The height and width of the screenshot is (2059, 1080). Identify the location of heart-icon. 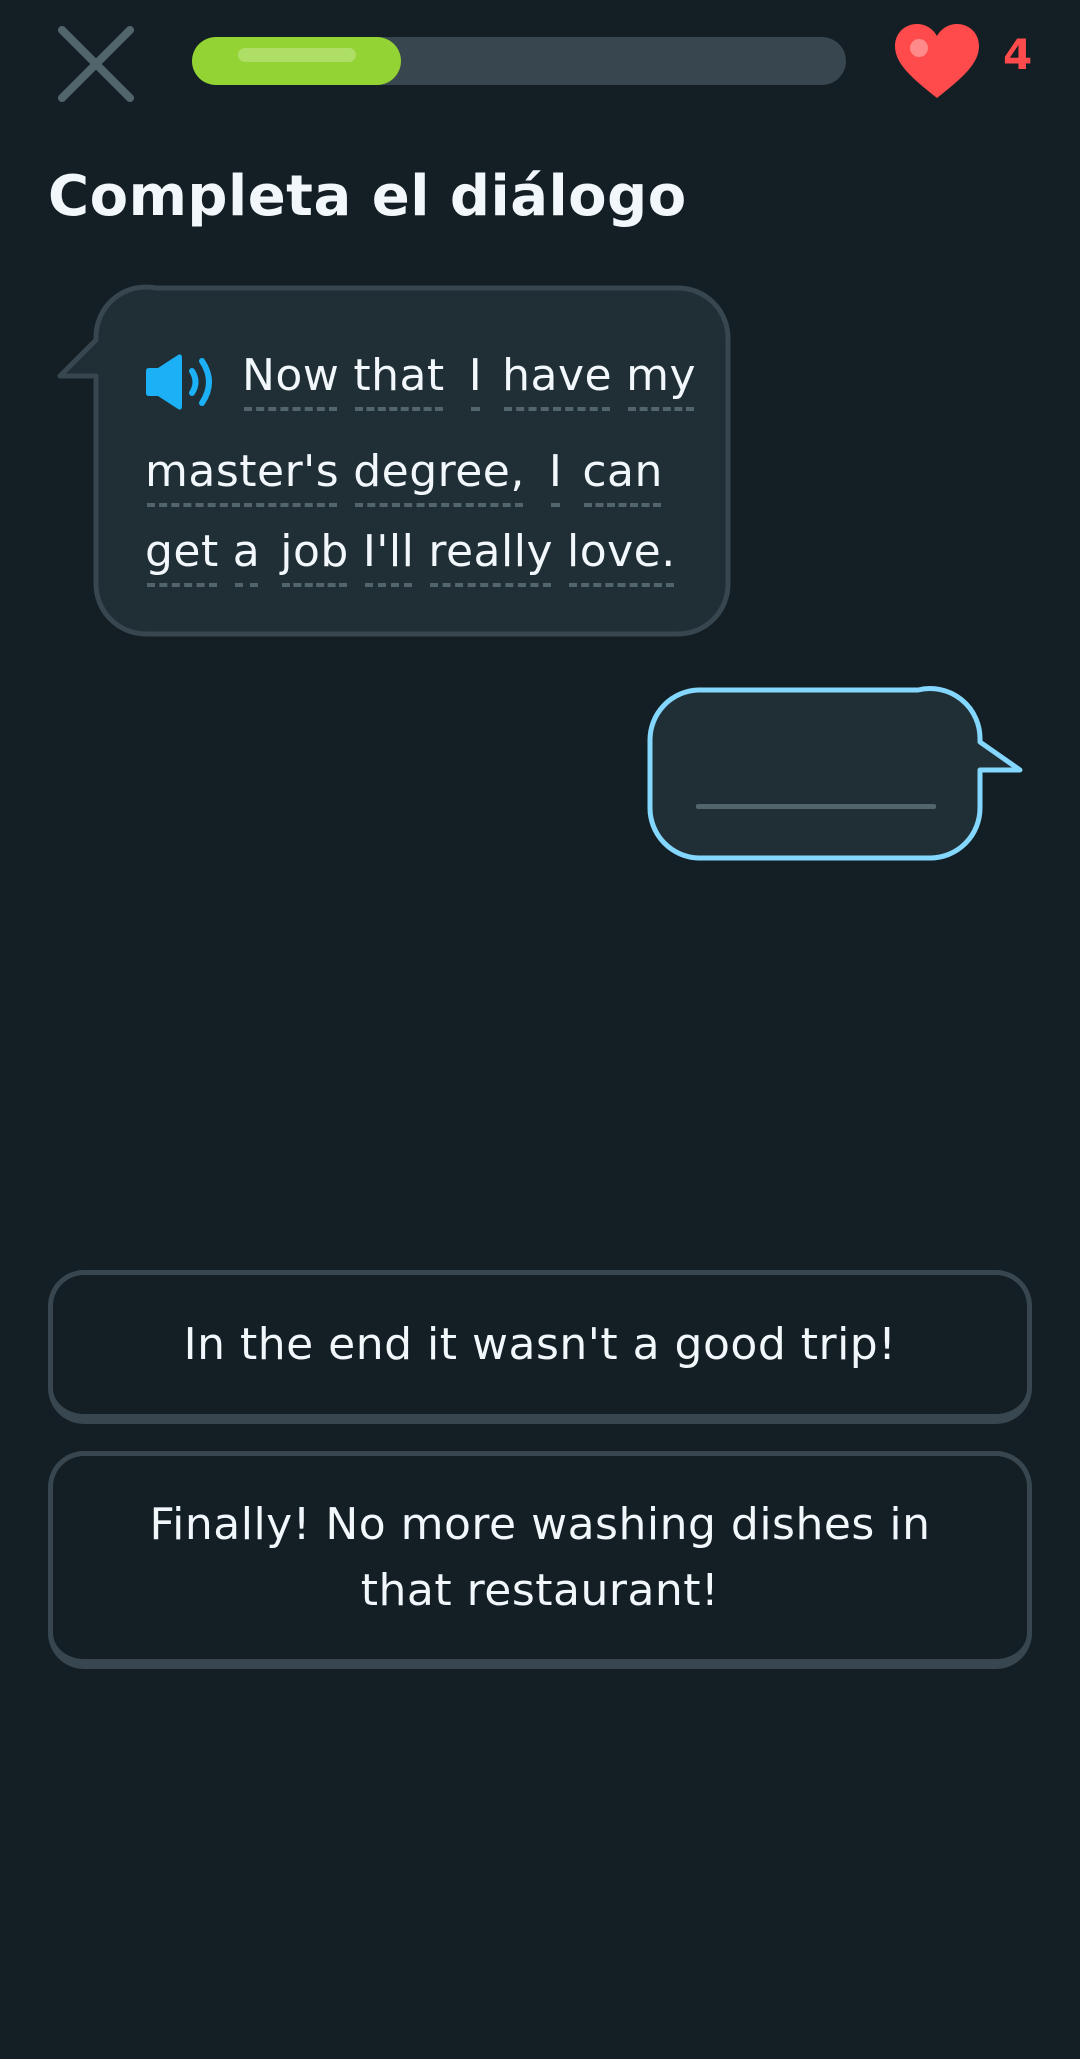
(937, 61).